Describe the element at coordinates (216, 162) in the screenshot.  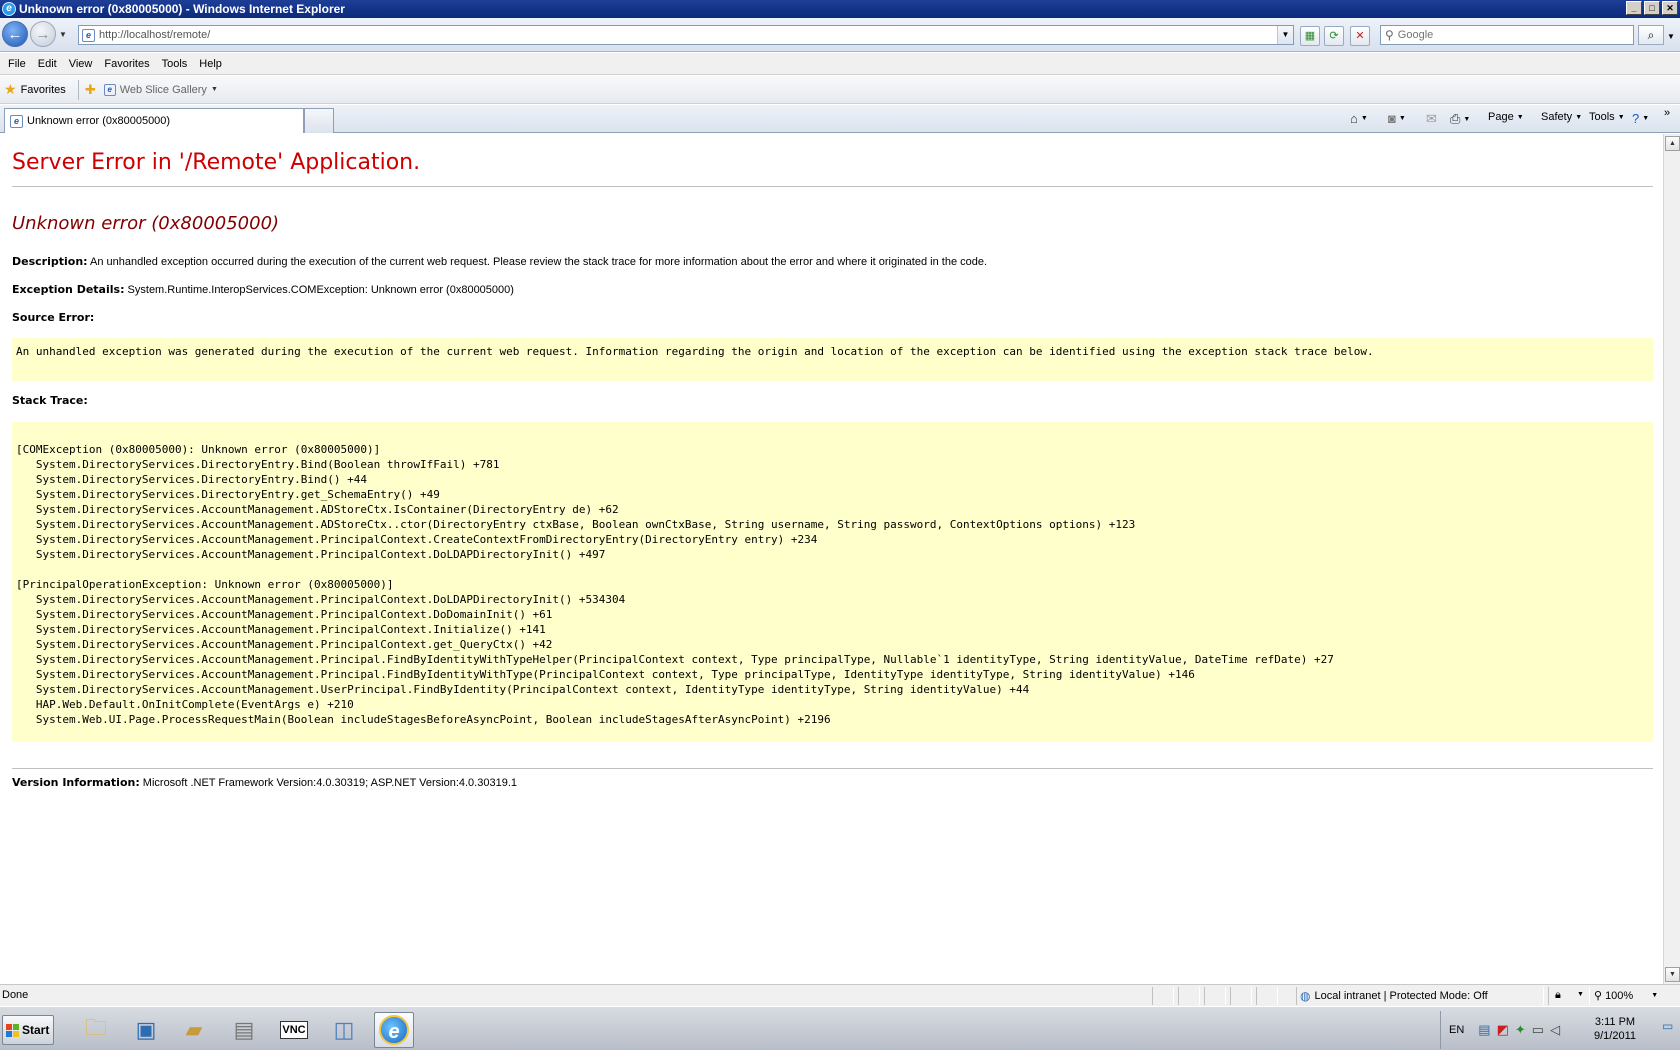
I see `page-heading: Server Error in '/Remote' Application.` at that location.